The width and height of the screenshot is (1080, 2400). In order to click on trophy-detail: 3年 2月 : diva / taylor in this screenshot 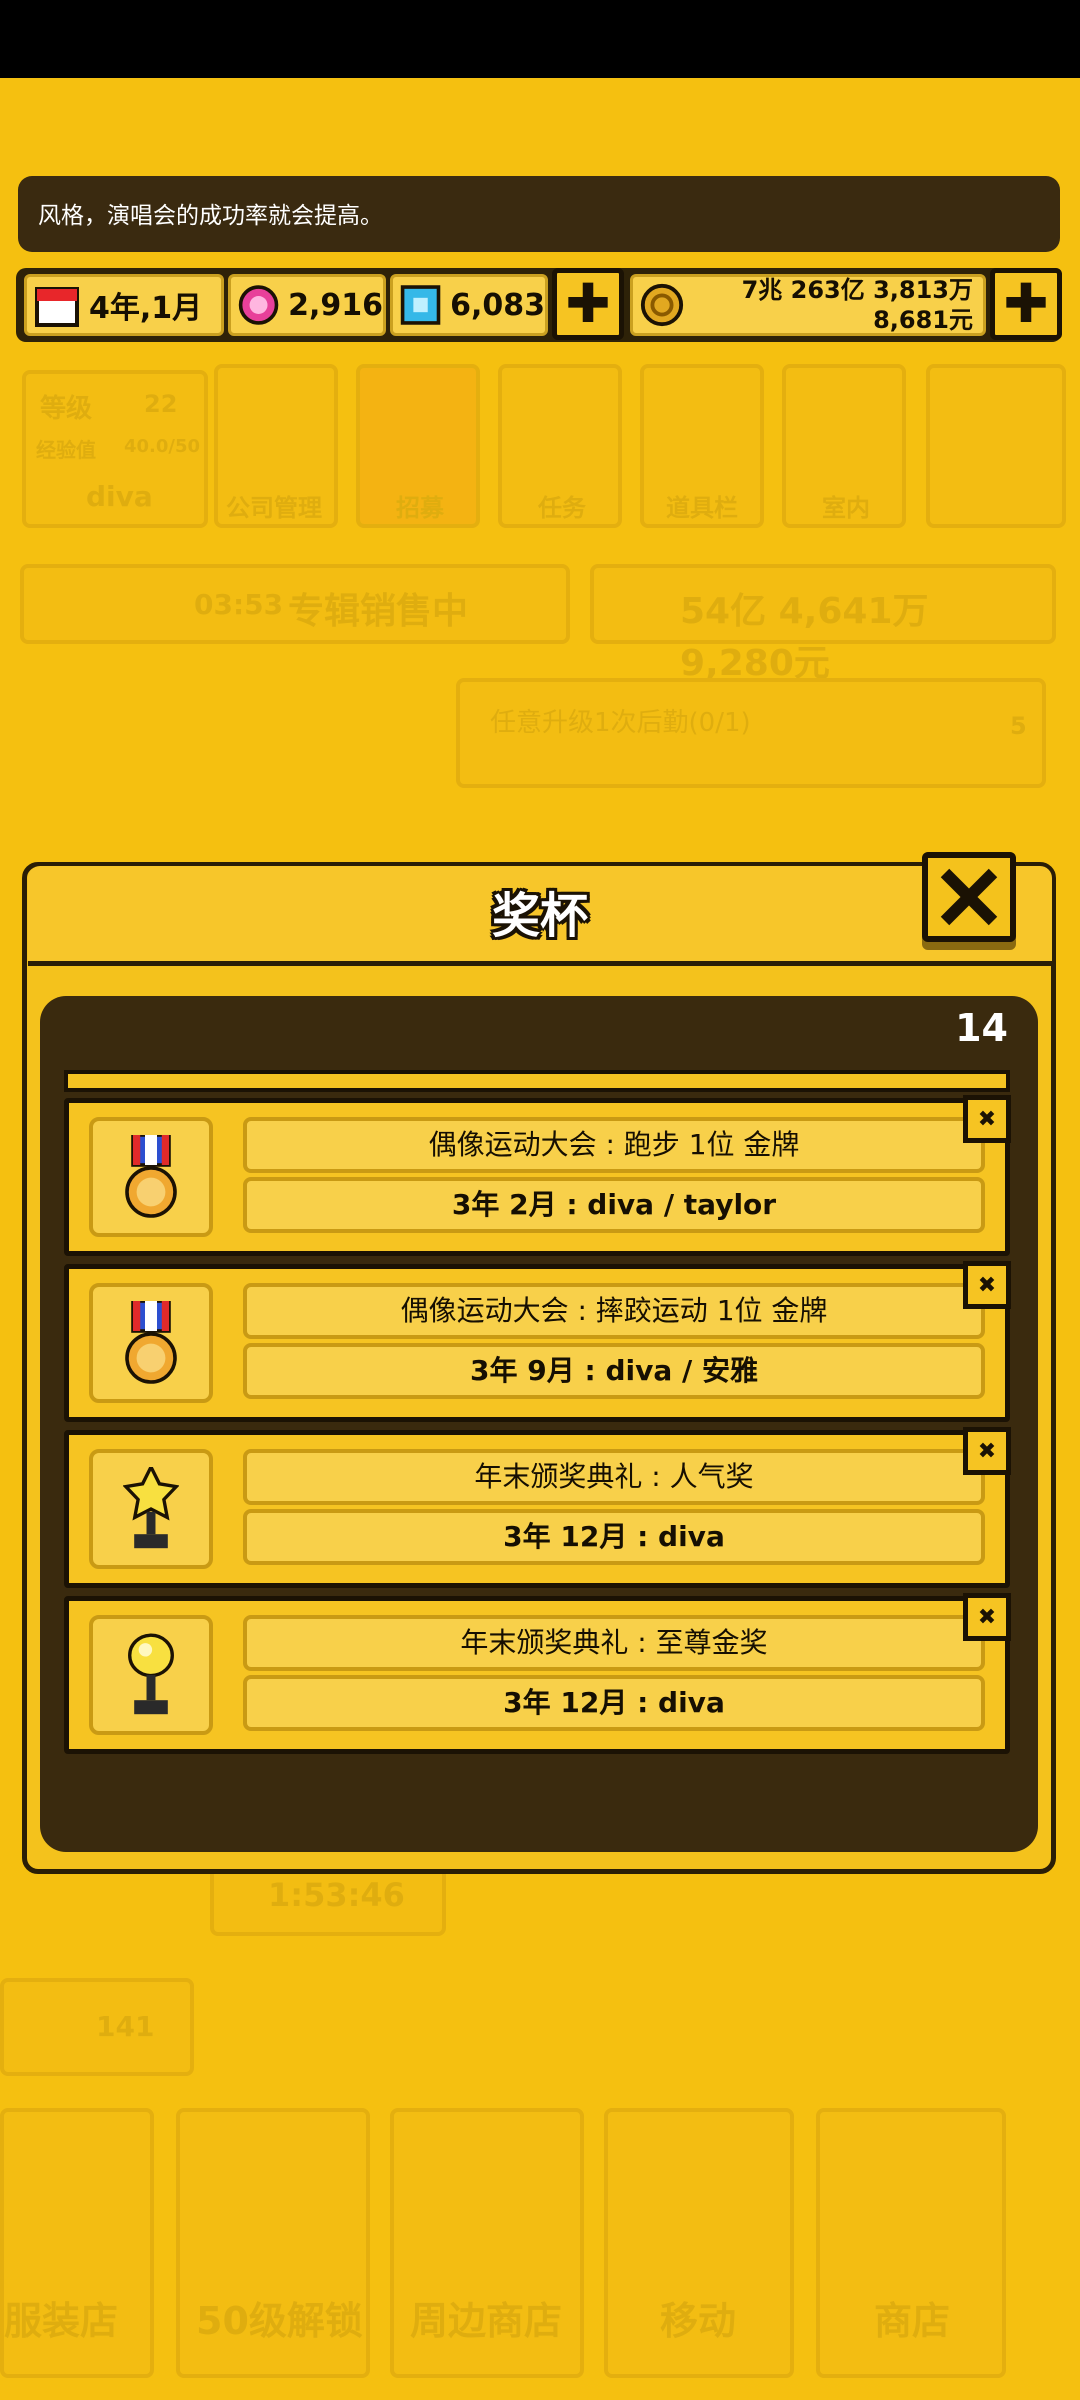, I will do `click(614, 1205)`.